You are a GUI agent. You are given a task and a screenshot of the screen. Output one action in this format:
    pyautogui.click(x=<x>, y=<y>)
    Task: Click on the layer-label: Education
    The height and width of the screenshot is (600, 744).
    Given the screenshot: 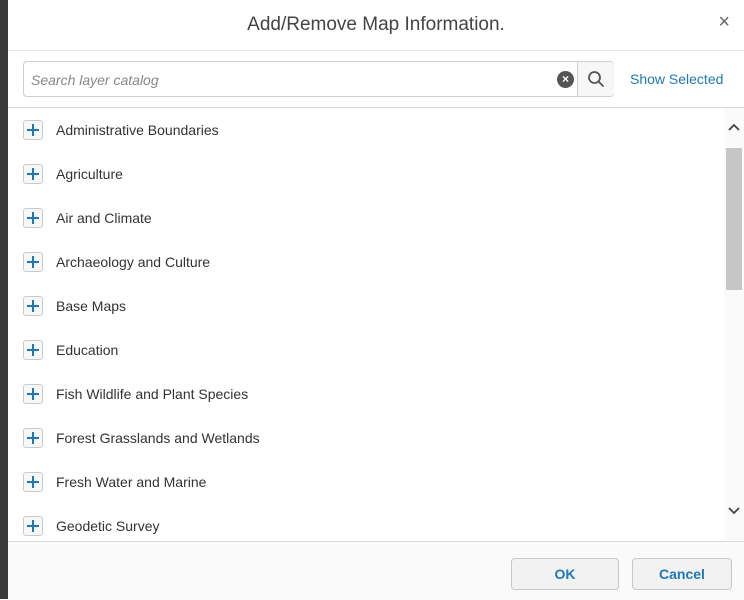 What is the action you would take?
    pyautogui.click(x=87, y=350)
    